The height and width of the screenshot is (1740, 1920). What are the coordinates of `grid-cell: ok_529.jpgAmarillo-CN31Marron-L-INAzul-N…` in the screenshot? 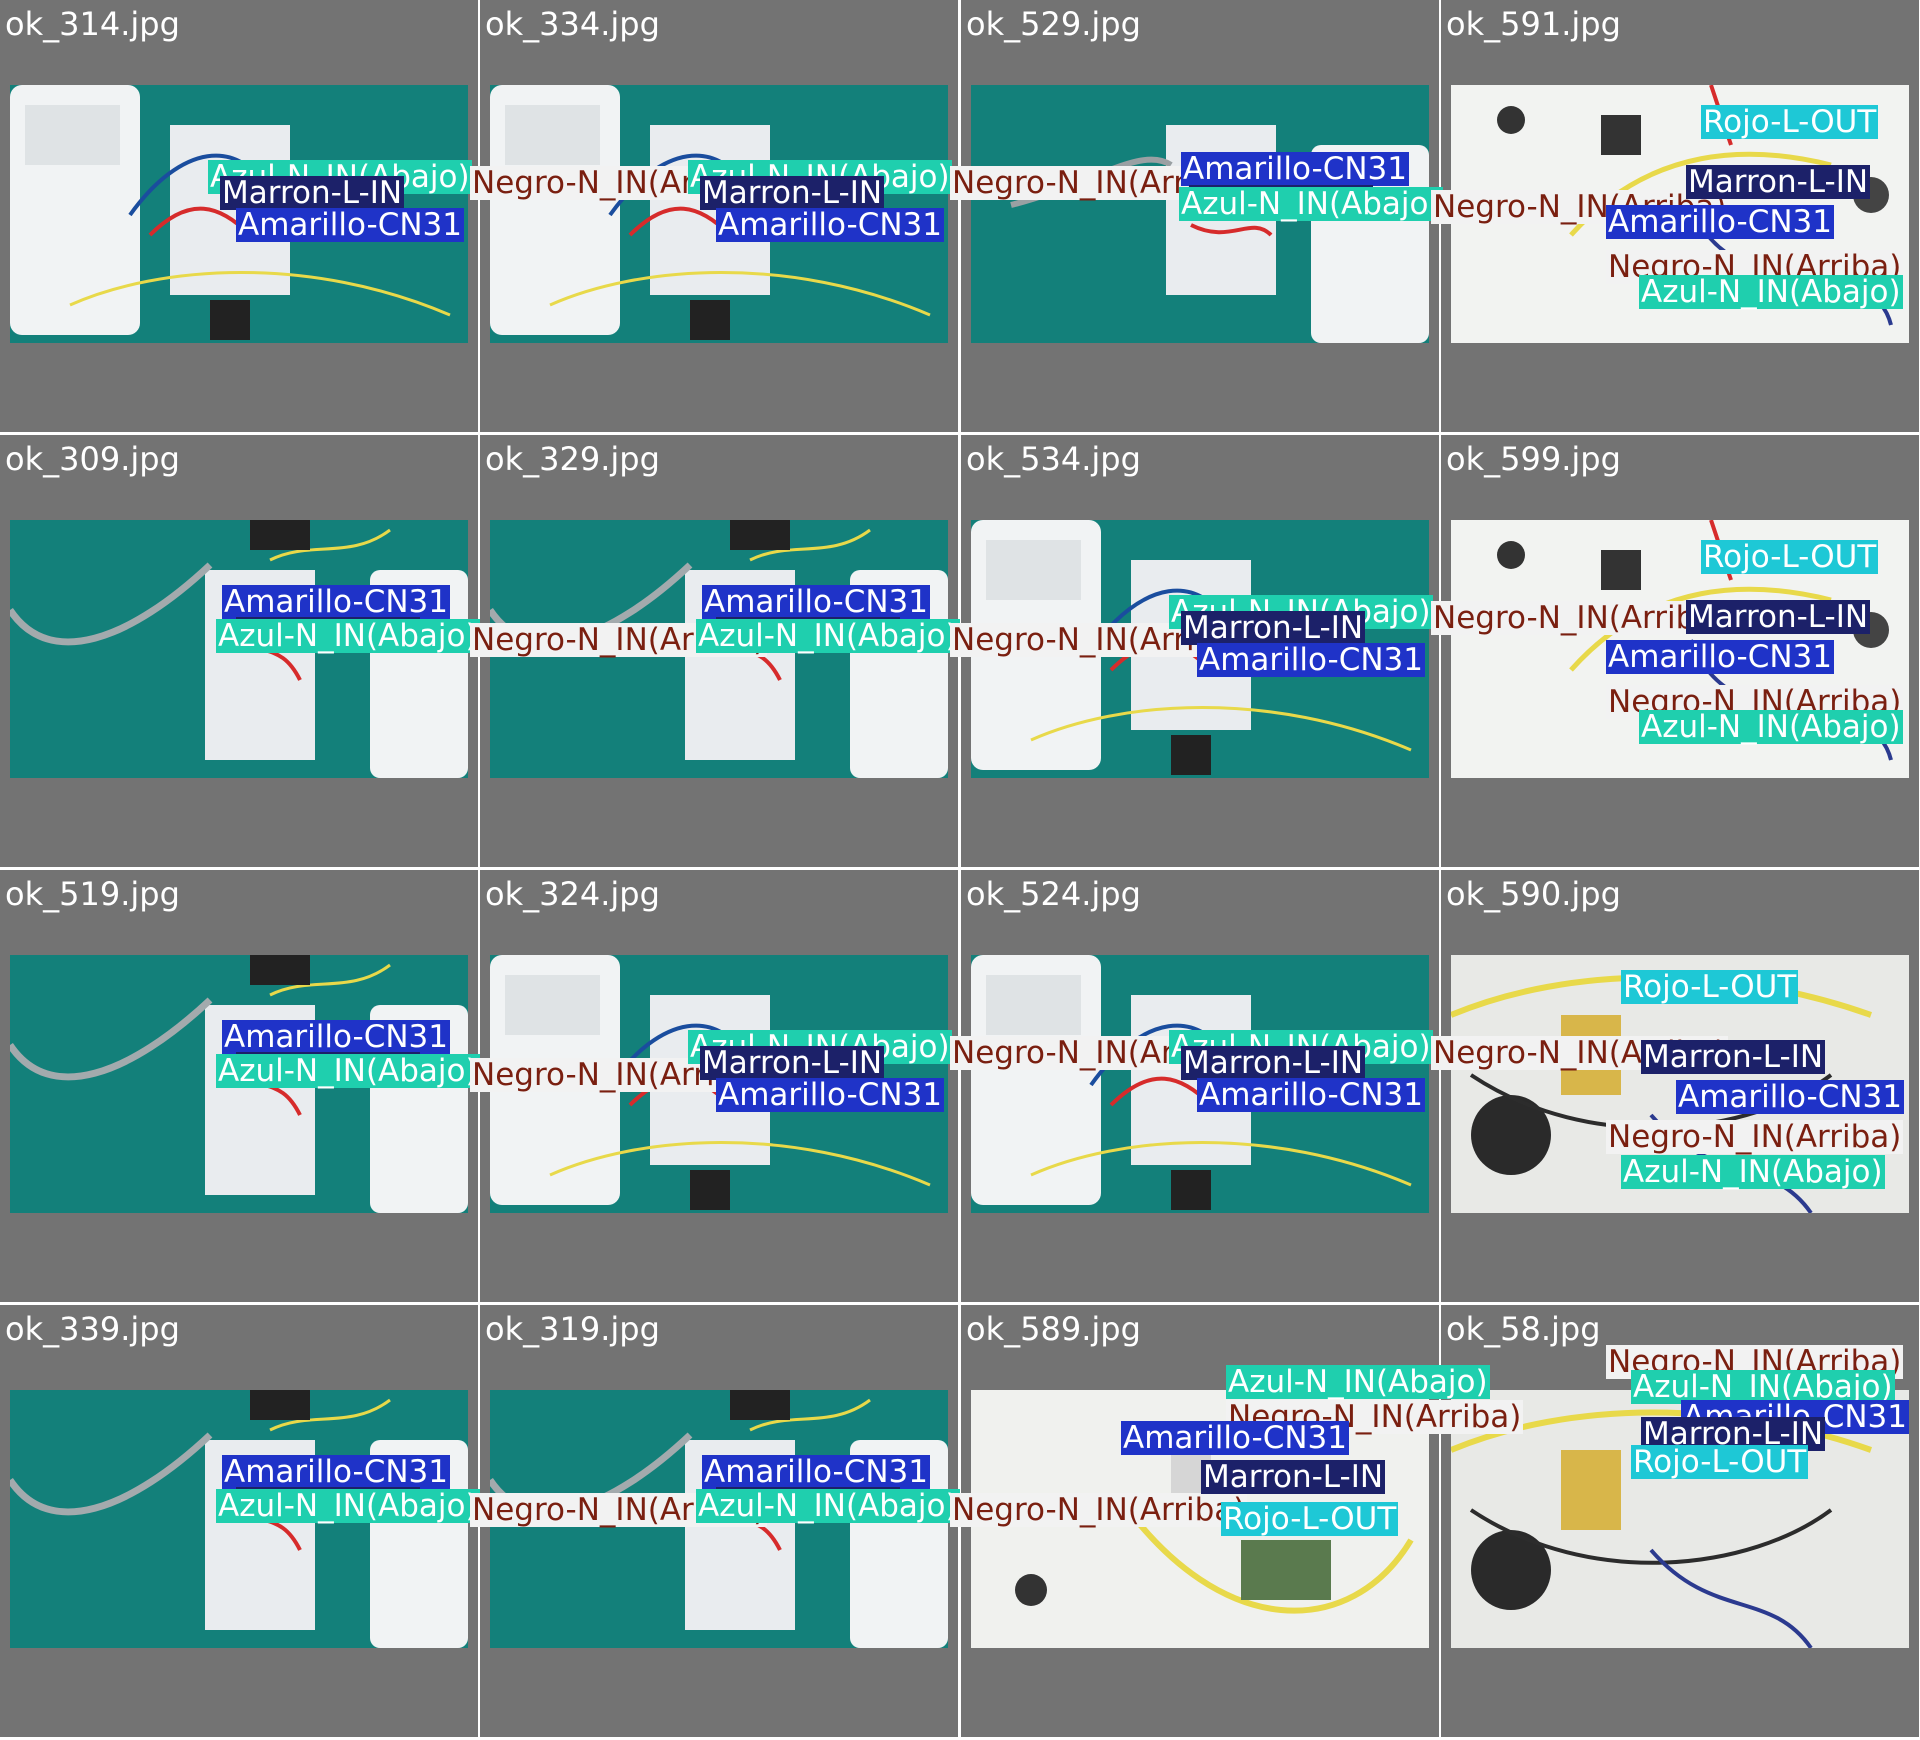 It's located at (1345, 216).